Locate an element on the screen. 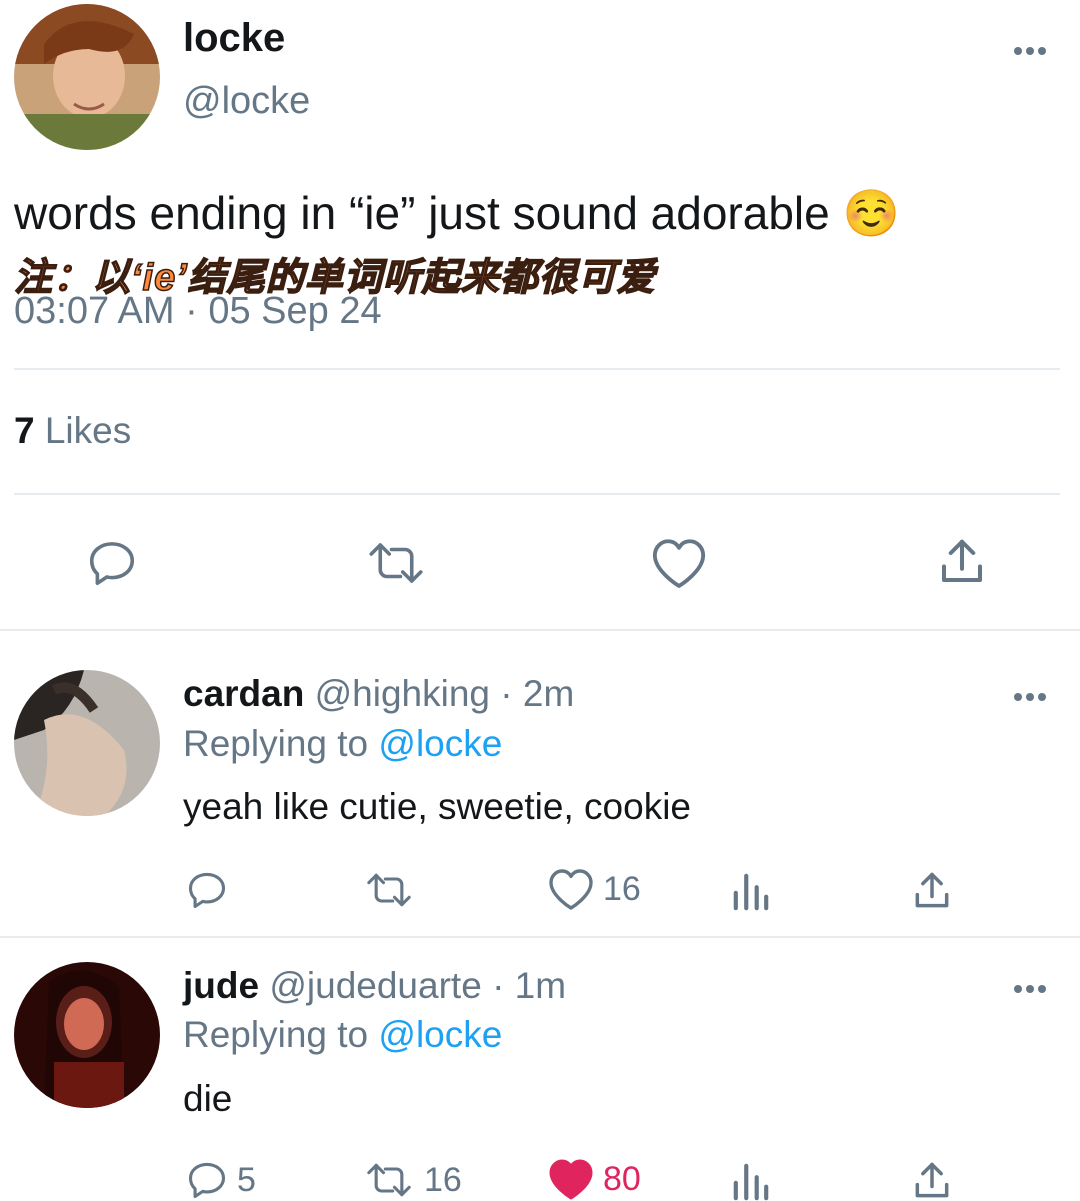 The width and height of the screenshot is (1080, 1201). retweet-action is located at coordinates (393, 890).